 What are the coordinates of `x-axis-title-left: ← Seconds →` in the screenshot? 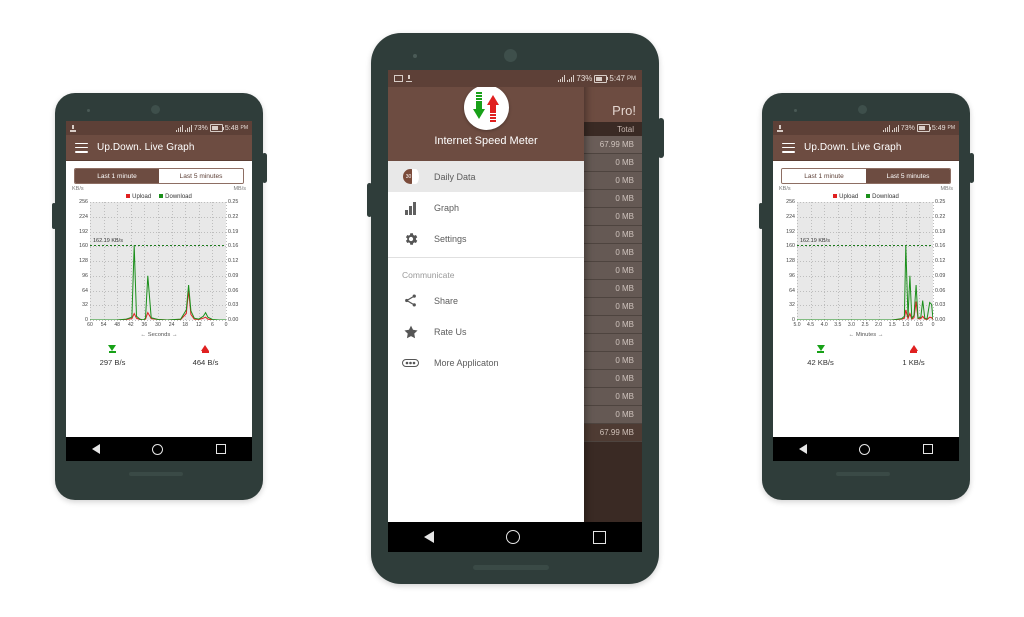 It's located at (159, 335).